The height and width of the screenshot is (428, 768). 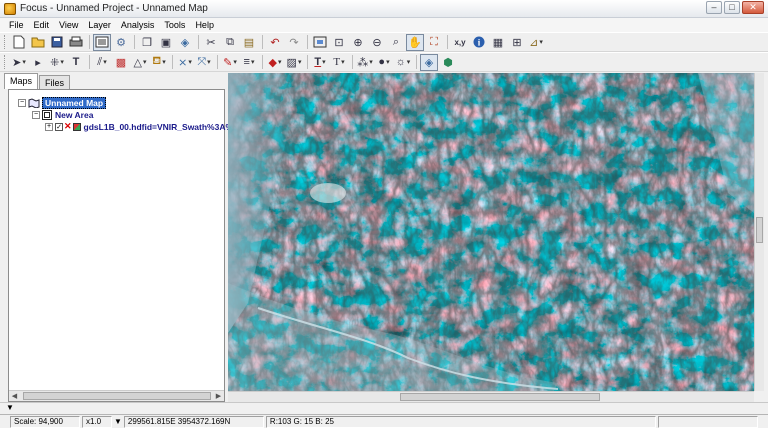 What do you see at coordinates (57, 62) in the screenshot?
I see `select-node-button: ⁜` at bounding box center [57, 62].